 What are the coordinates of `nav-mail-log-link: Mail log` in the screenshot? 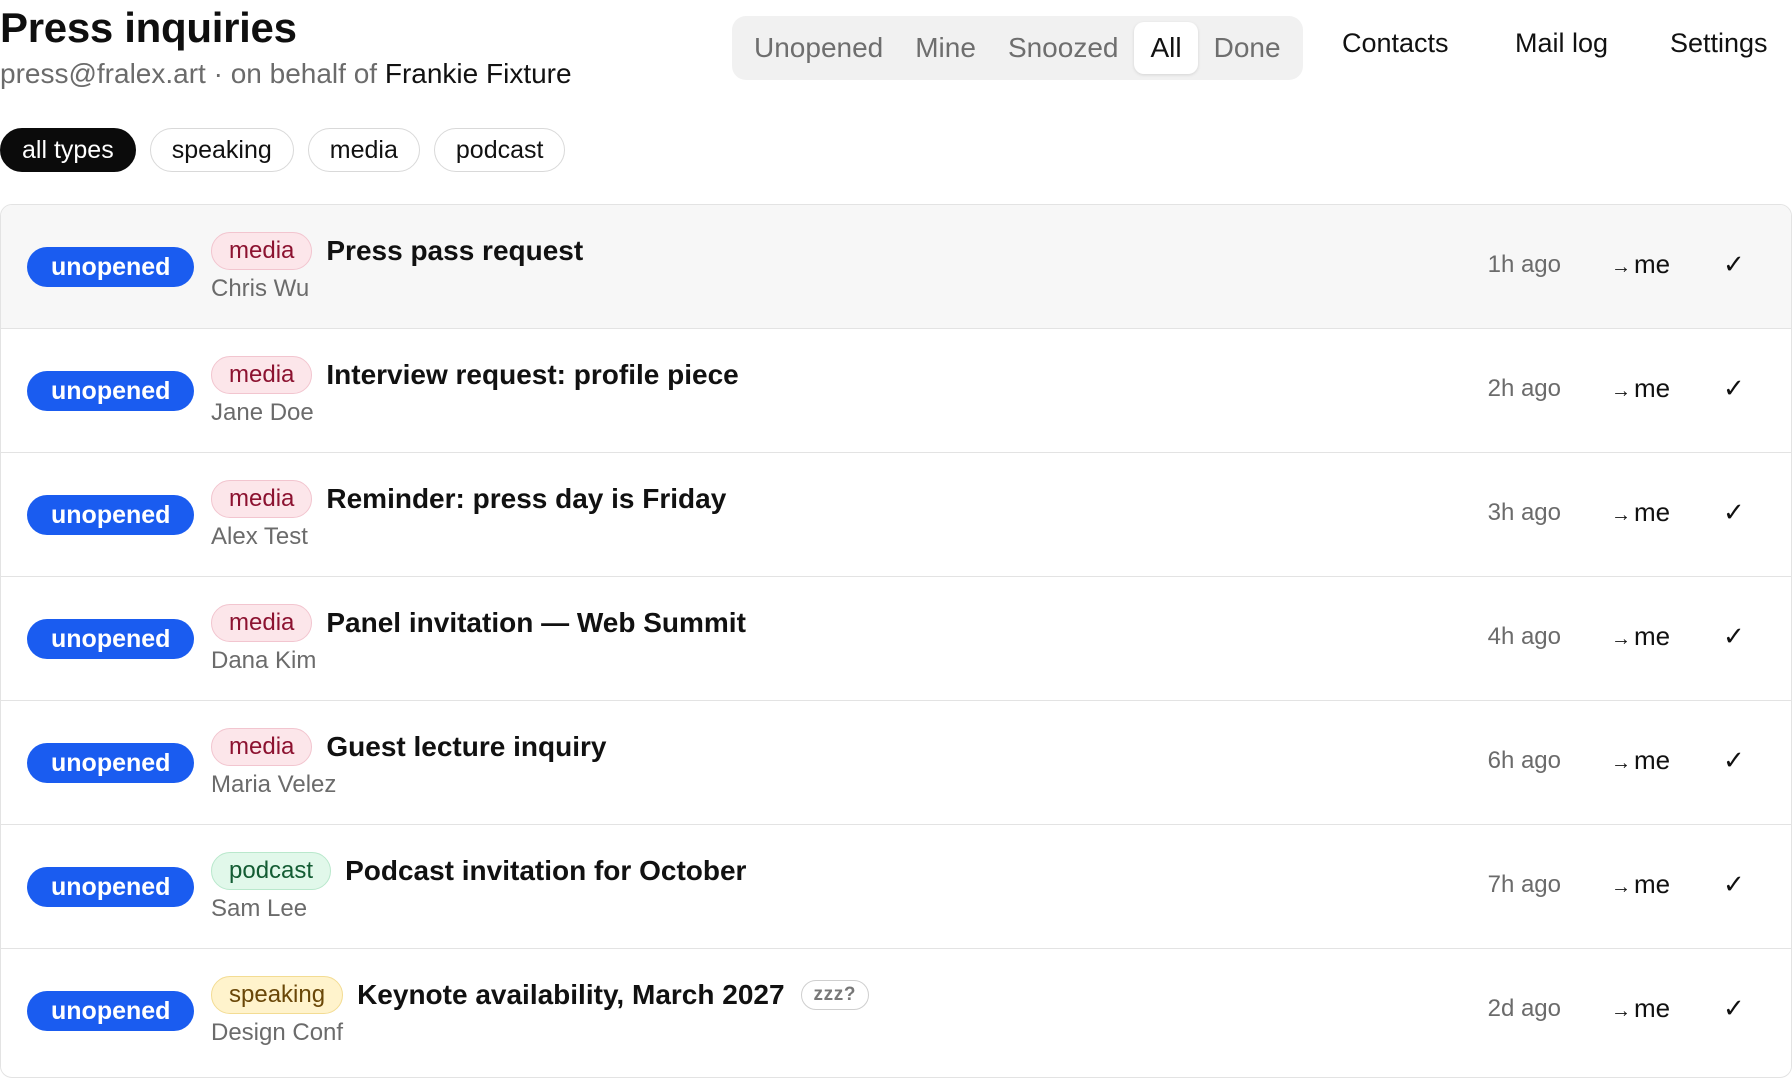 It's located at (1561, 43).